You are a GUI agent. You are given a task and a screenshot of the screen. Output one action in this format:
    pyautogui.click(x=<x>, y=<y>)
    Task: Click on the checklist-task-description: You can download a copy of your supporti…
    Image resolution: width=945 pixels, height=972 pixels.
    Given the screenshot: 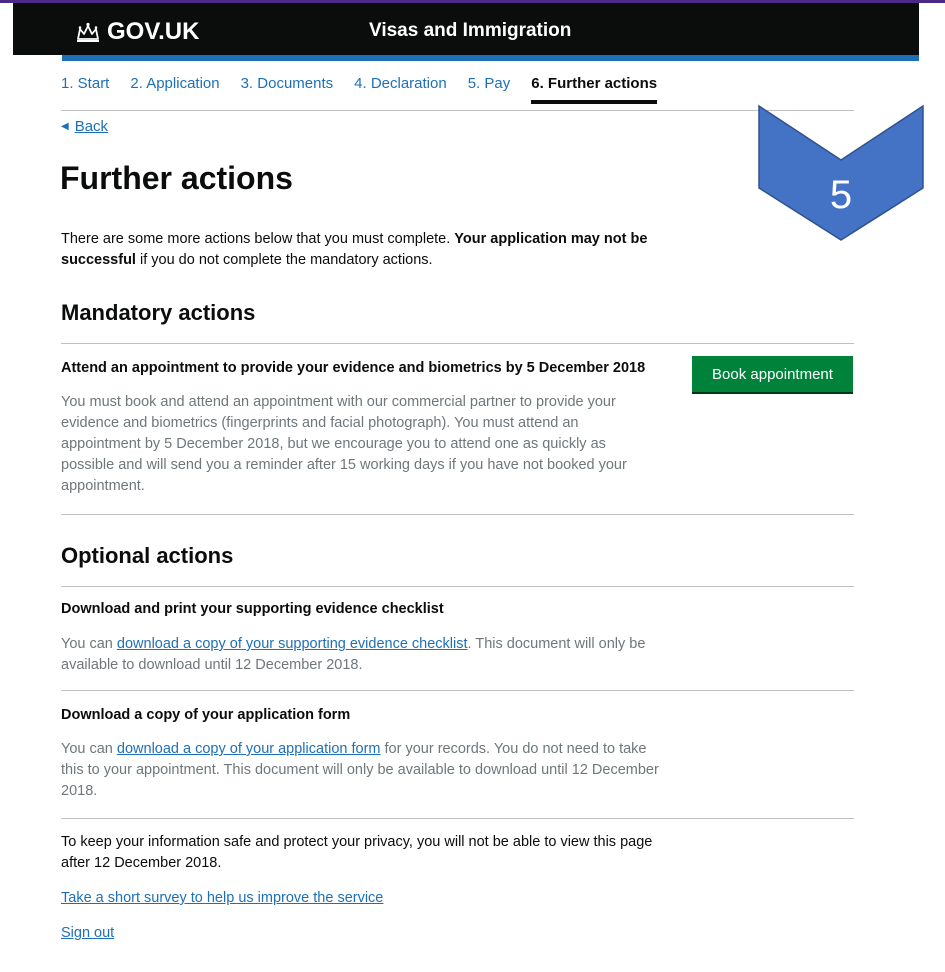 What is the action you would take?
    pyautogui.click(x=361, y=655)
    